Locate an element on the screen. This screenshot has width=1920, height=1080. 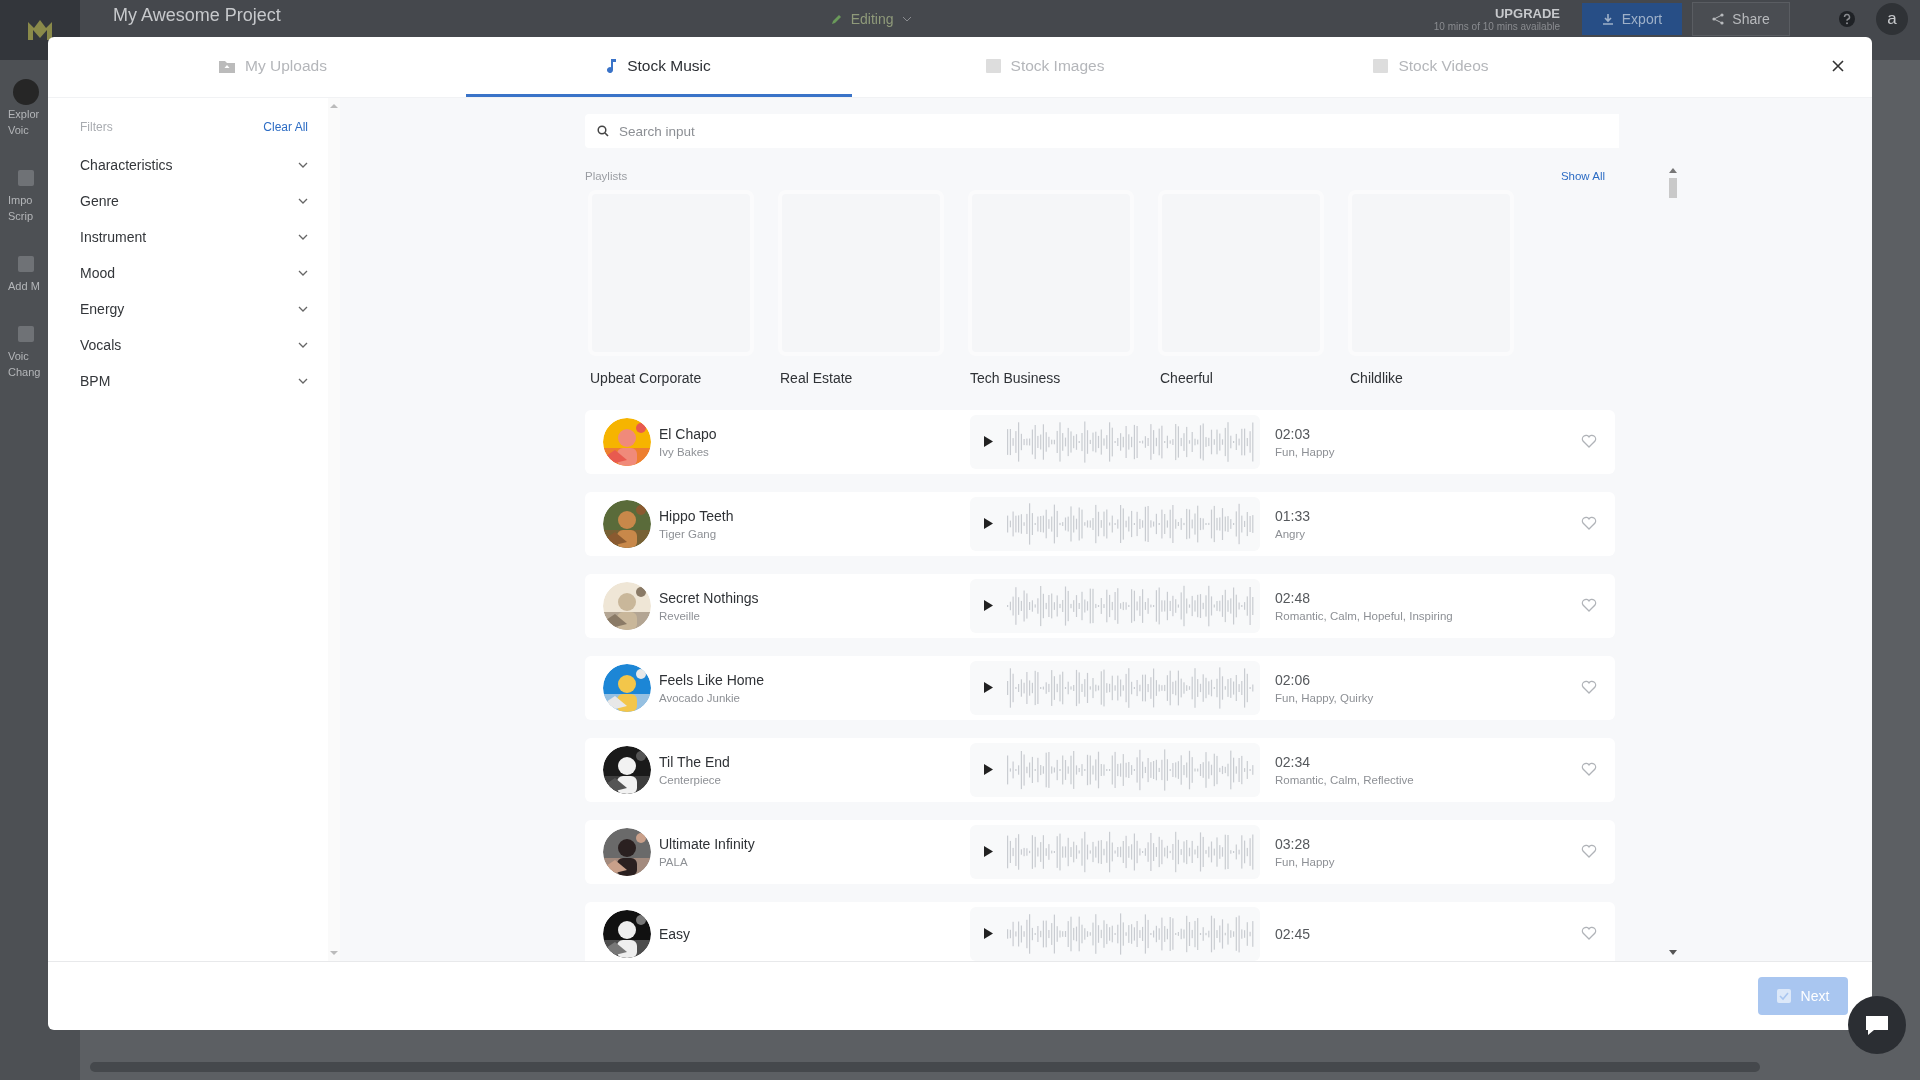
scroll-up-icon is located at coordinates (1673, 170).